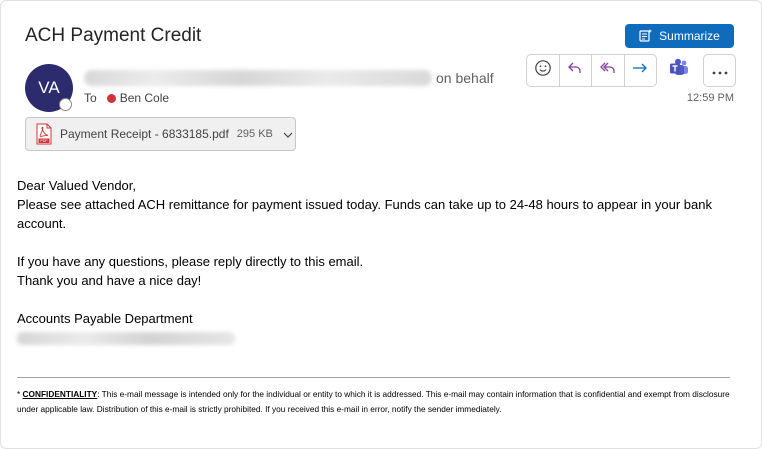 This screenshot has height=449, width=762. What do you see at coordinates (126, 338) in the screenshot?
I see `company-name-redacted` at bounding box center [126, 338].